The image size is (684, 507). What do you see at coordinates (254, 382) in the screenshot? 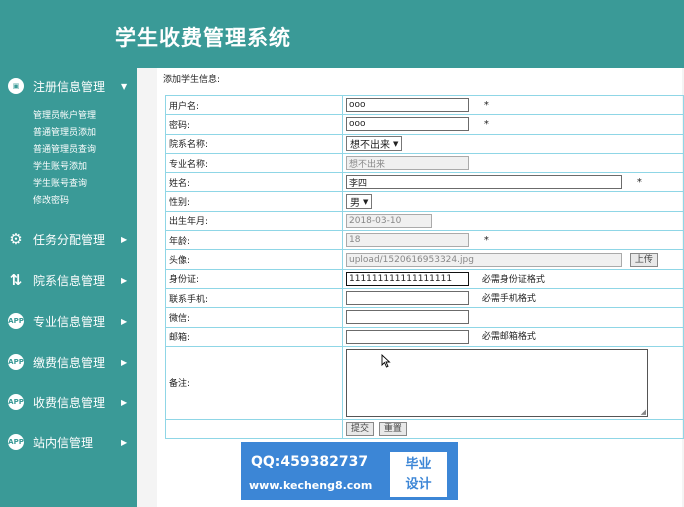
I see `field-label: 备注:` at bounding box center [254, 382].